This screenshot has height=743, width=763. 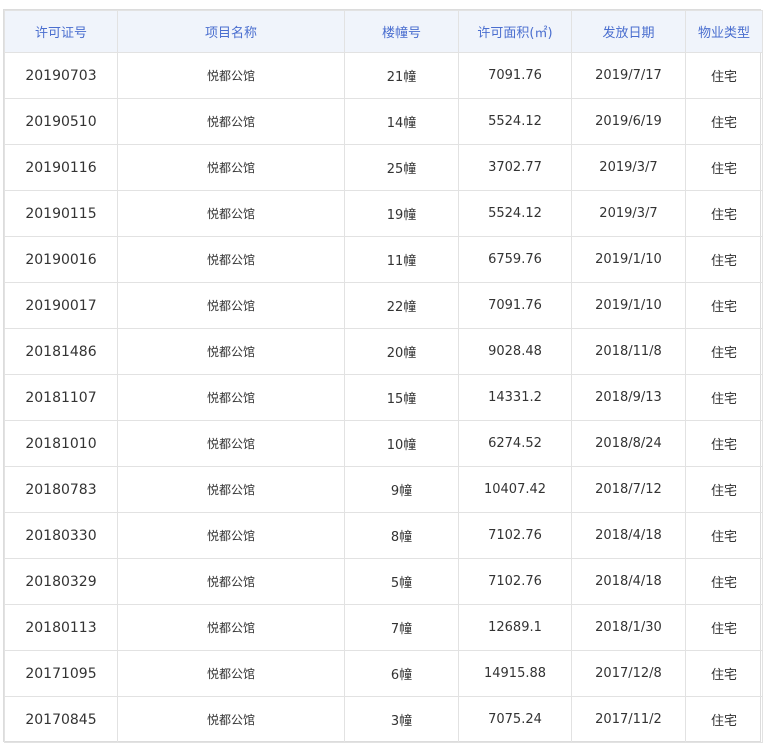 I want to click on cell-building-no: 7幢, so click(x=401, y=627).